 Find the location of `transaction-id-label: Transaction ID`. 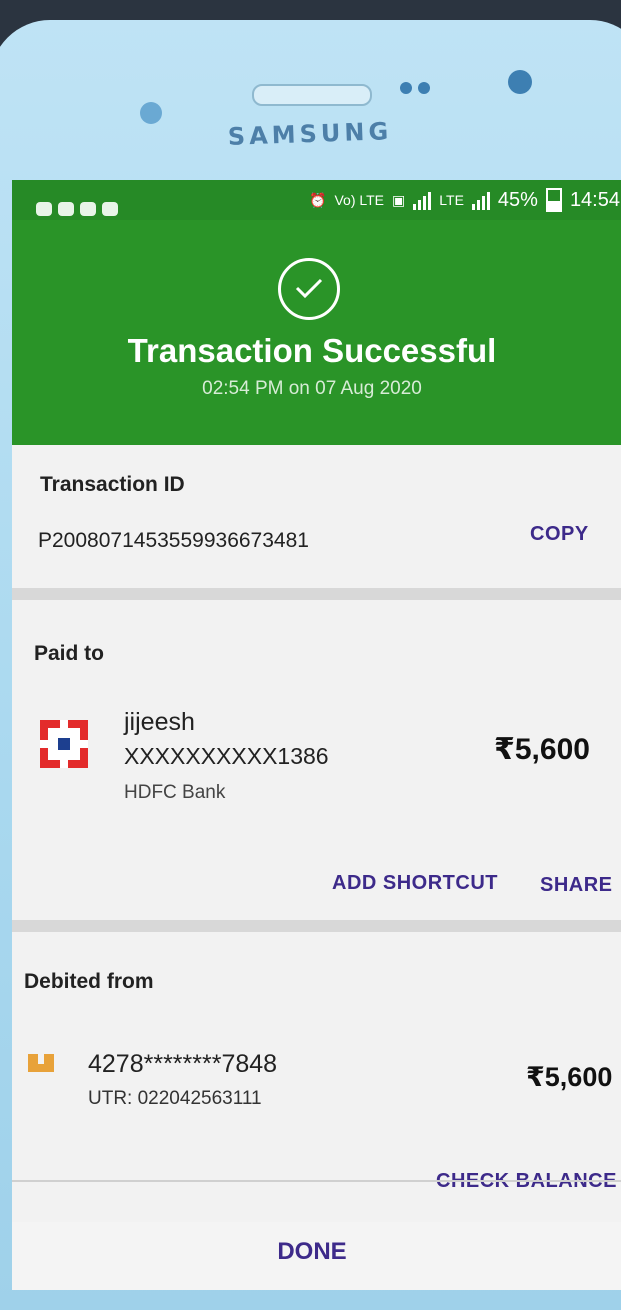

transaction-id-label: Transaction ID is located at coordinates (112, 484).